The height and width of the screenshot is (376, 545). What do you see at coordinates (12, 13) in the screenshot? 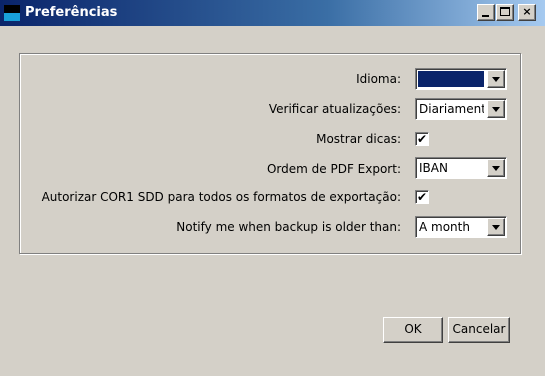
I see `app-icon` at bounding box center [12, 13].